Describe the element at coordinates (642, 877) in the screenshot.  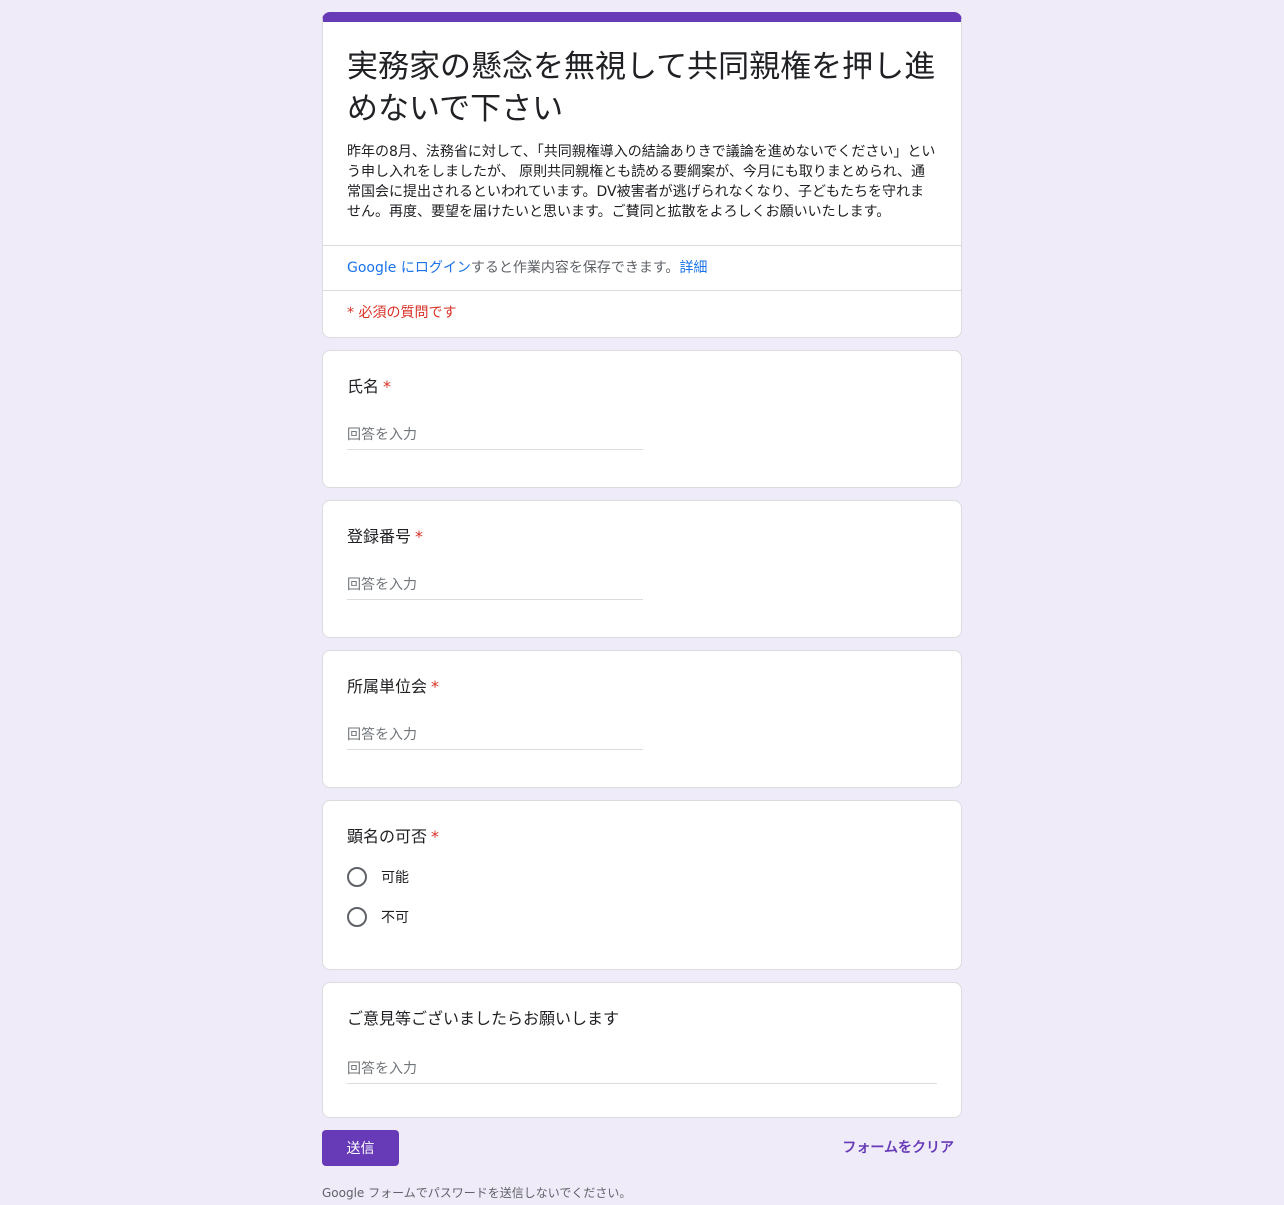
I see `radio-option-possible: 可能` at that location.